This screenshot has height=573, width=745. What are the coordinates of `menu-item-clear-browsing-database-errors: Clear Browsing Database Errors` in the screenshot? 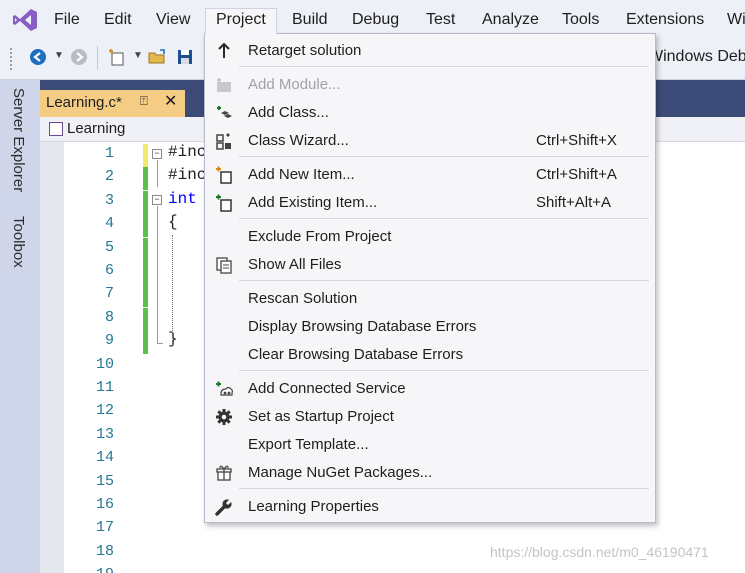 It's located at (430, 355).